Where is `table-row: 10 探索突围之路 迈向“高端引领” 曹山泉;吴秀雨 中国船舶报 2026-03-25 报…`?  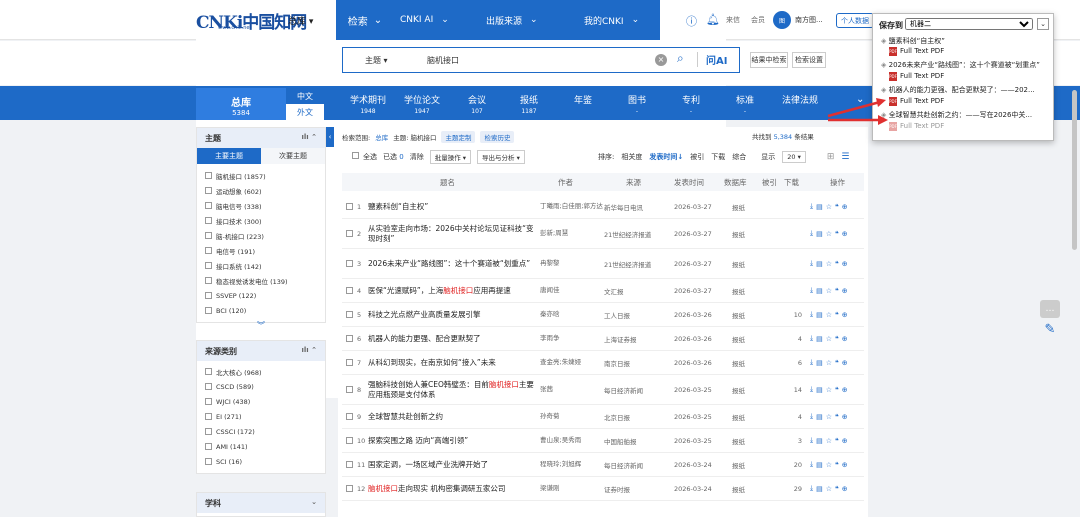 table-row: 10 探索突围之路 迈向“高端引领” 曹山泉;吴秀雨 中国船舶报 2026-03-25 报… is located at coordinates (603, 441).